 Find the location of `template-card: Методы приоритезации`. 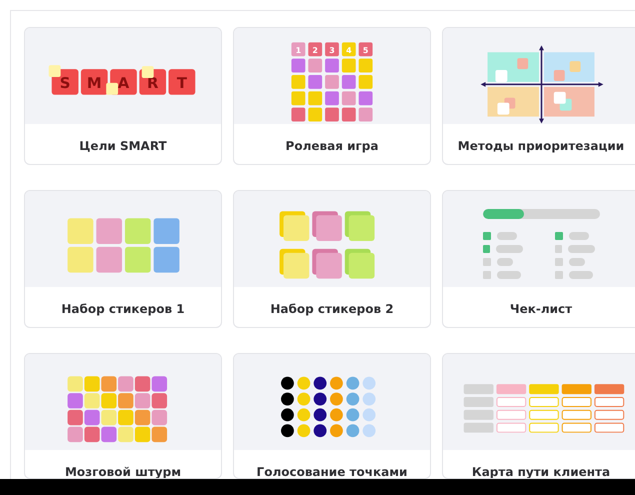

template-card: Методы приоритезации is located at coordinates (538, 96).